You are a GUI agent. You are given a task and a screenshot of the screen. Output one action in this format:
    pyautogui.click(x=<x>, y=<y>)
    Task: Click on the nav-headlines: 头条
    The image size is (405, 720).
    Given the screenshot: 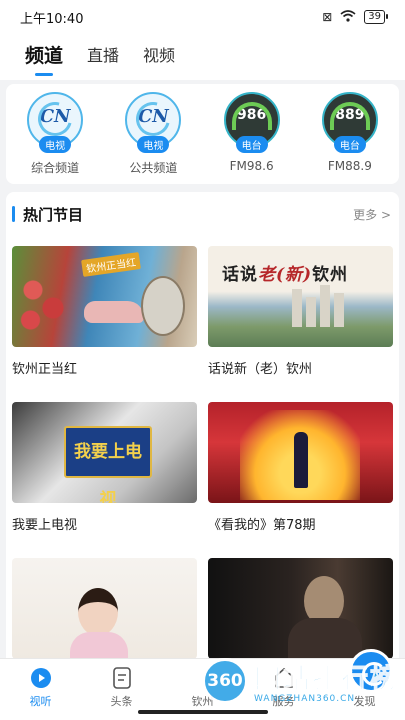 What is the action you would take?
    pyautogui.click(x=122, y=688)
    